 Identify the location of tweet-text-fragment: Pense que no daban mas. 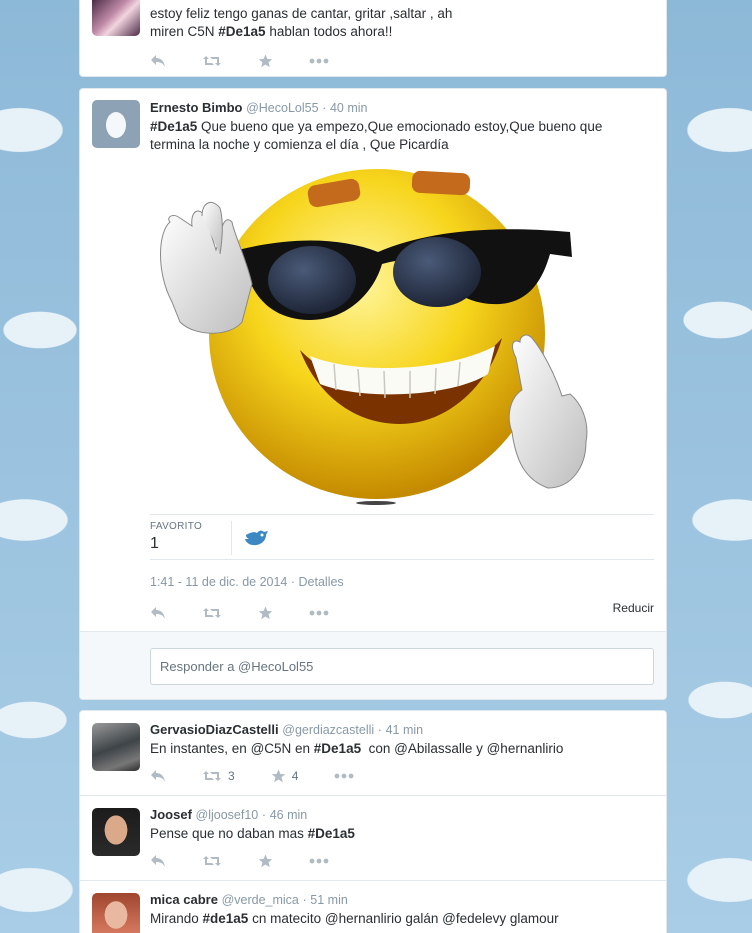
(229, 833).